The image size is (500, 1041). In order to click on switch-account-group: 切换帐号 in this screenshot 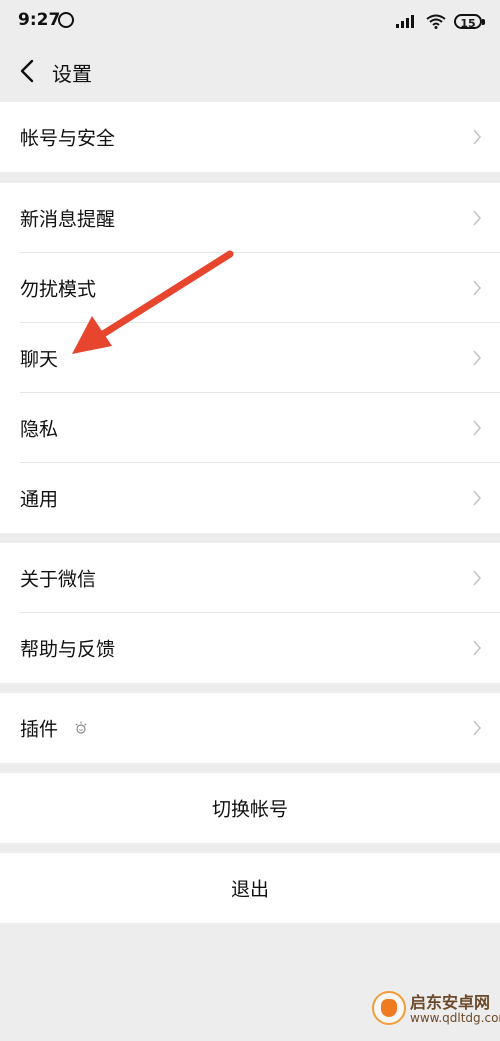, I will do `click(250, 808)`.